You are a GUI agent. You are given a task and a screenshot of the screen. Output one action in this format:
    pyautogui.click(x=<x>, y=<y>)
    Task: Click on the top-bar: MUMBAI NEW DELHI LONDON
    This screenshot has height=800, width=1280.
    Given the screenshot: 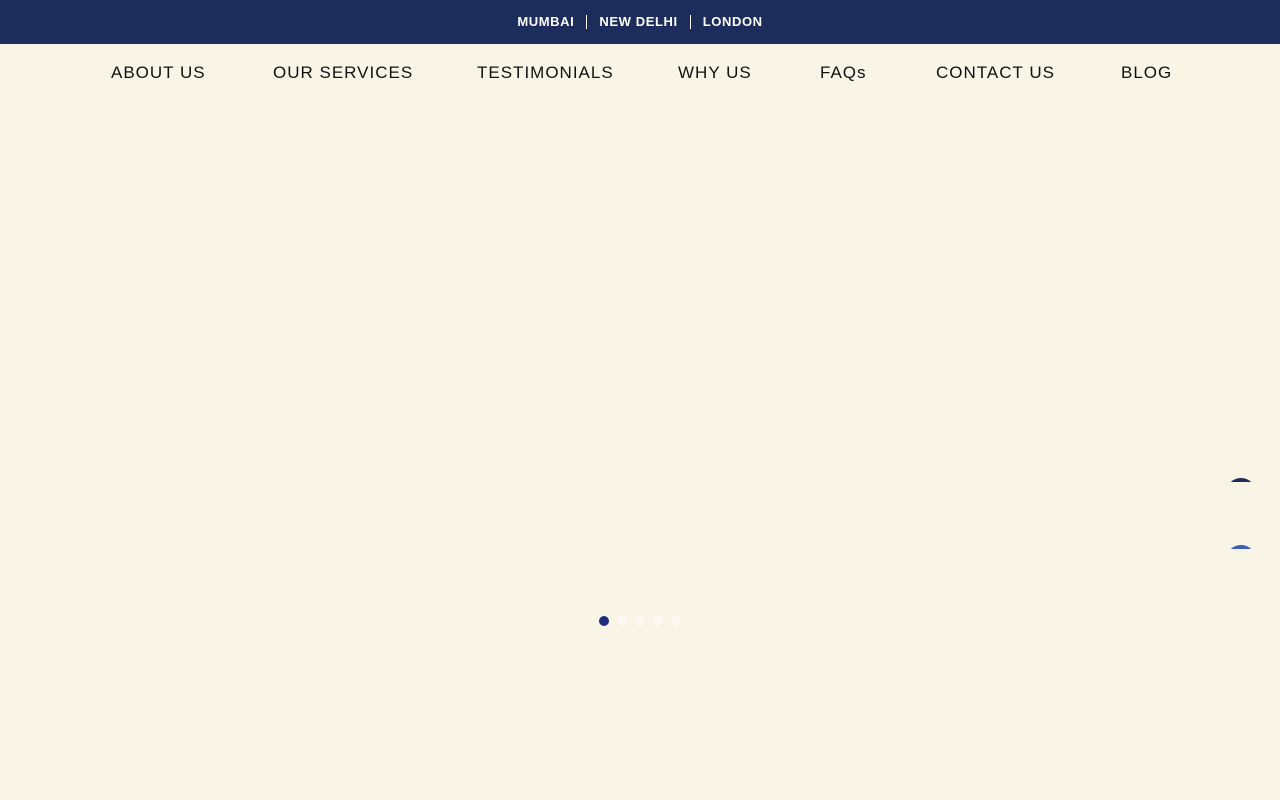 What is the action you would take?
    pyautogui.click(x=640, y=22)
    